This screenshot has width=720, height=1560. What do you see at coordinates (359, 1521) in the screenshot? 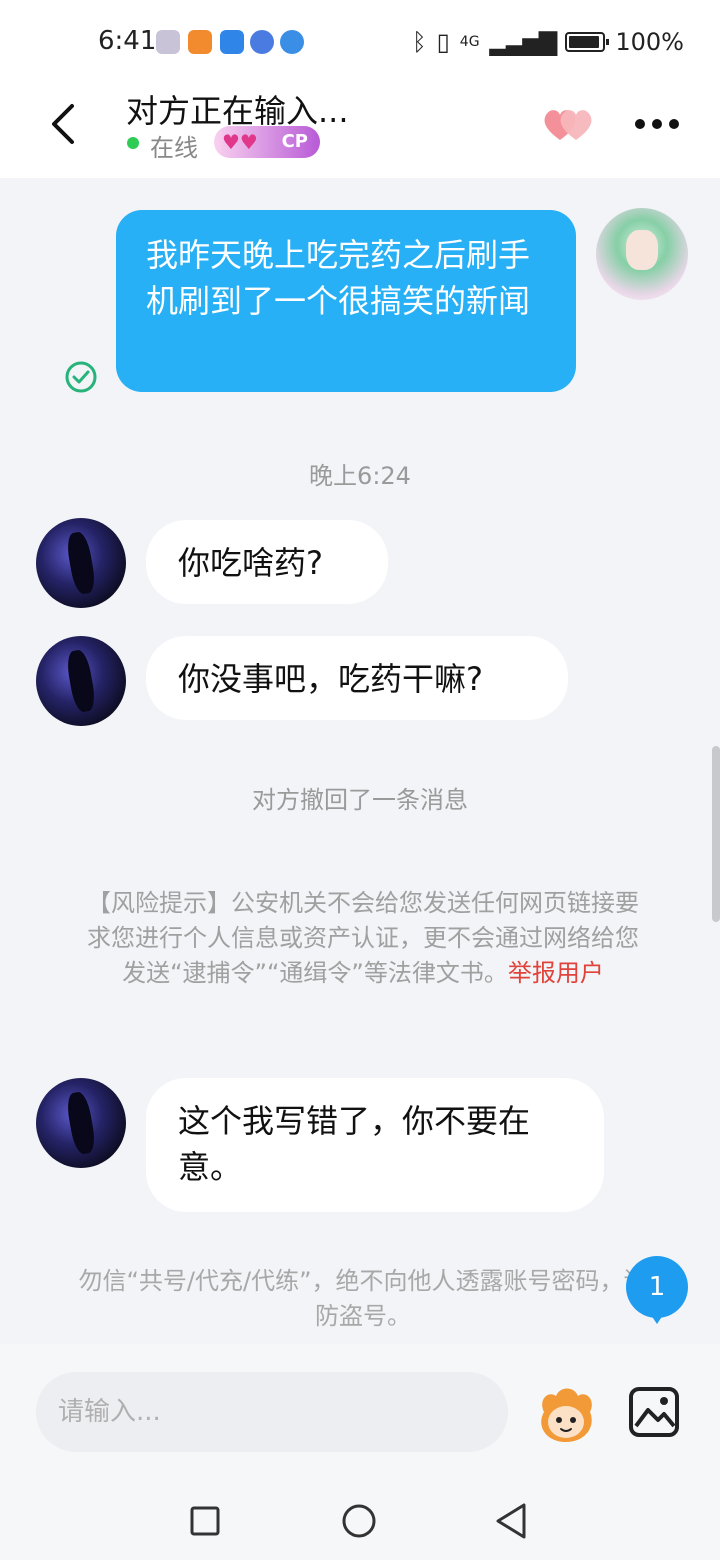
I see `nav-circle-icon` at bounding box center [359, 1521].